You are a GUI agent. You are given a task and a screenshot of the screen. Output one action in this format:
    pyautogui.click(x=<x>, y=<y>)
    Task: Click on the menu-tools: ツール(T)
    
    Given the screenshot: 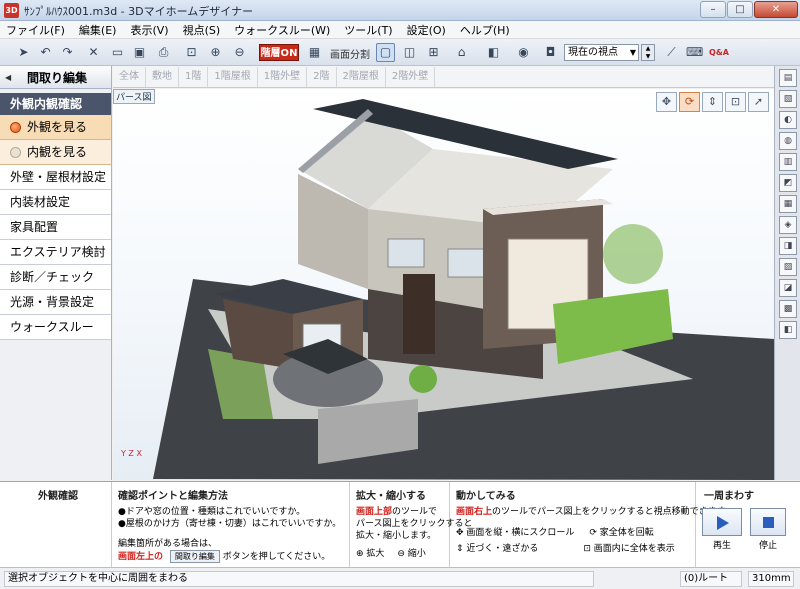 What is the action you would take?
    pyautogui.click(x=368, y=30)
    